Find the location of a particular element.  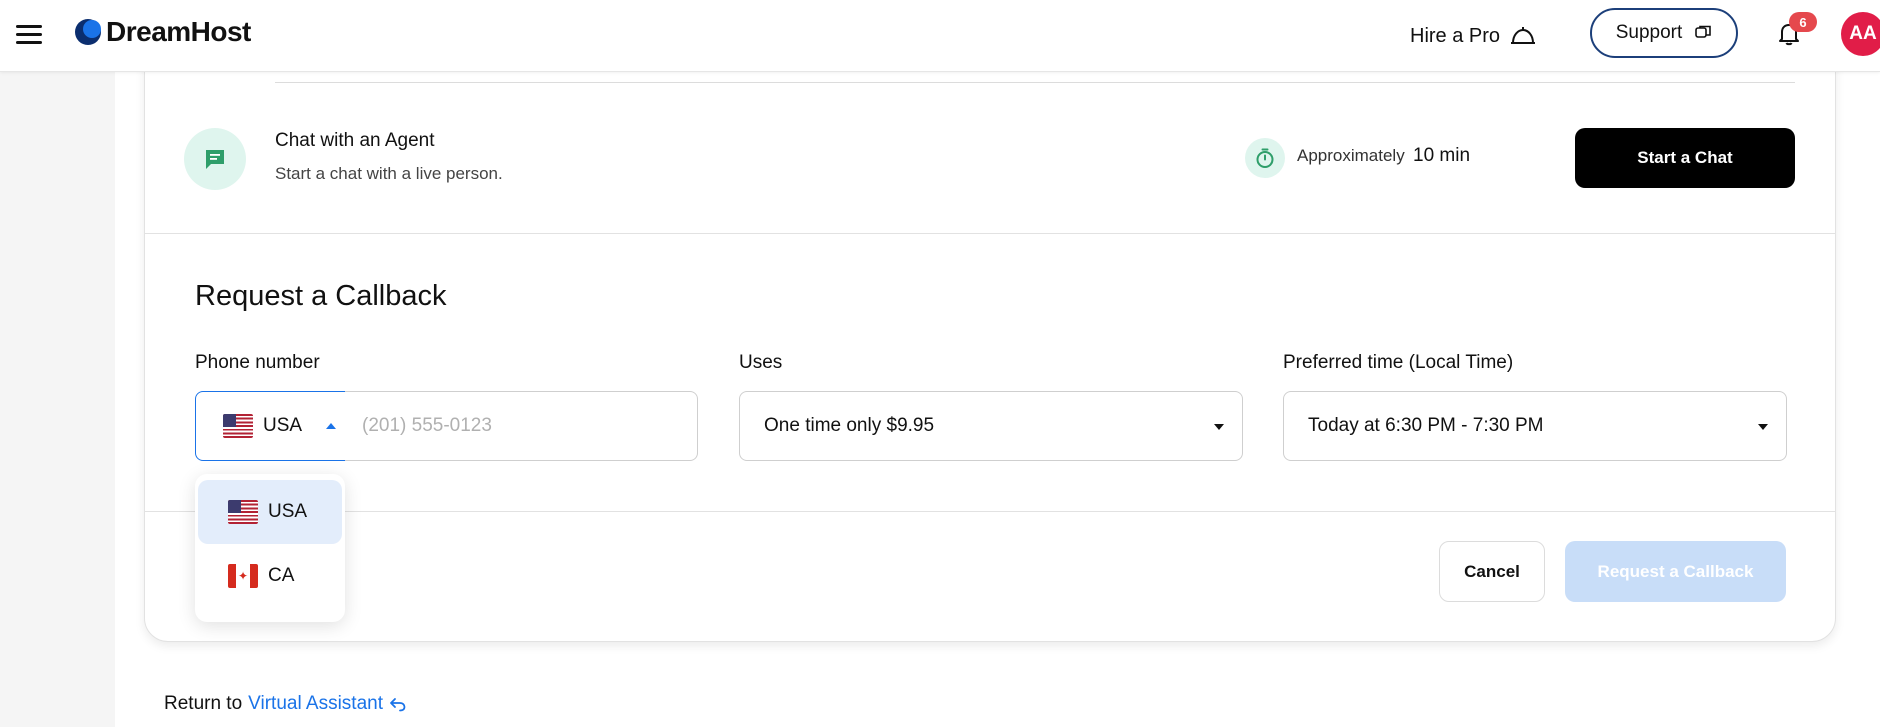

uses-select: One time only $9.95 is located at coordinates (991, 426).